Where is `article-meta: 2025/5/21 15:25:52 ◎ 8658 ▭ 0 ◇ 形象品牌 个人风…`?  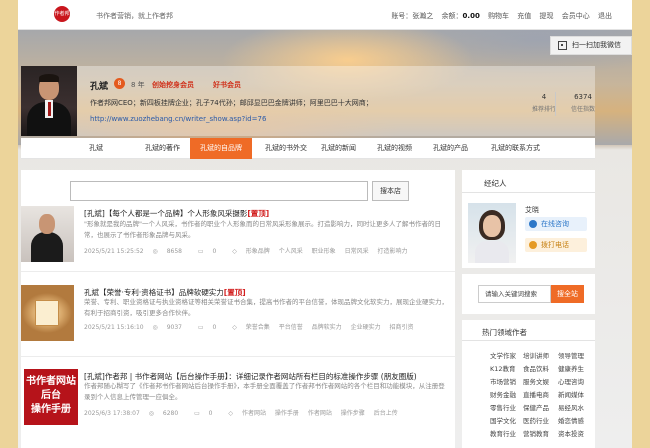 article-meta: 2025/5/21 15:25:52 ◎ 8658 ▭ 0 ◇ 形象品牌 个人风… is located at coordinates (249, 250).